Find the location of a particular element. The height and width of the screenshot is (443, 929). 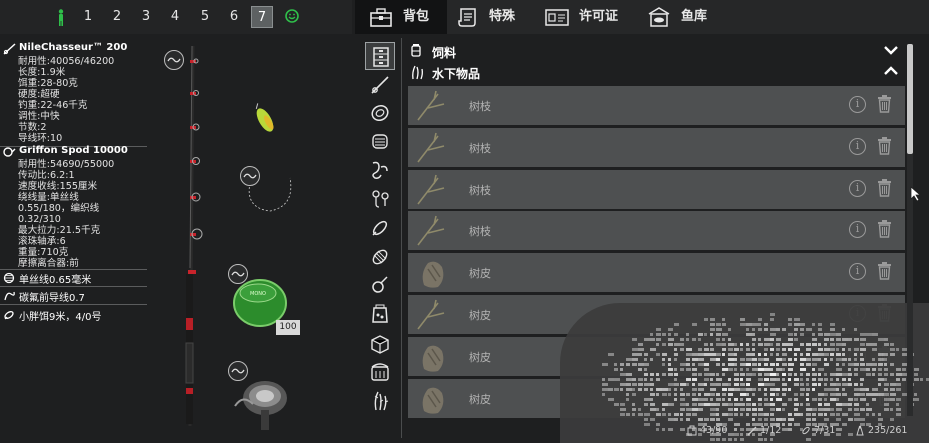

svg-text: MONO is located at coordinates (258, 294).